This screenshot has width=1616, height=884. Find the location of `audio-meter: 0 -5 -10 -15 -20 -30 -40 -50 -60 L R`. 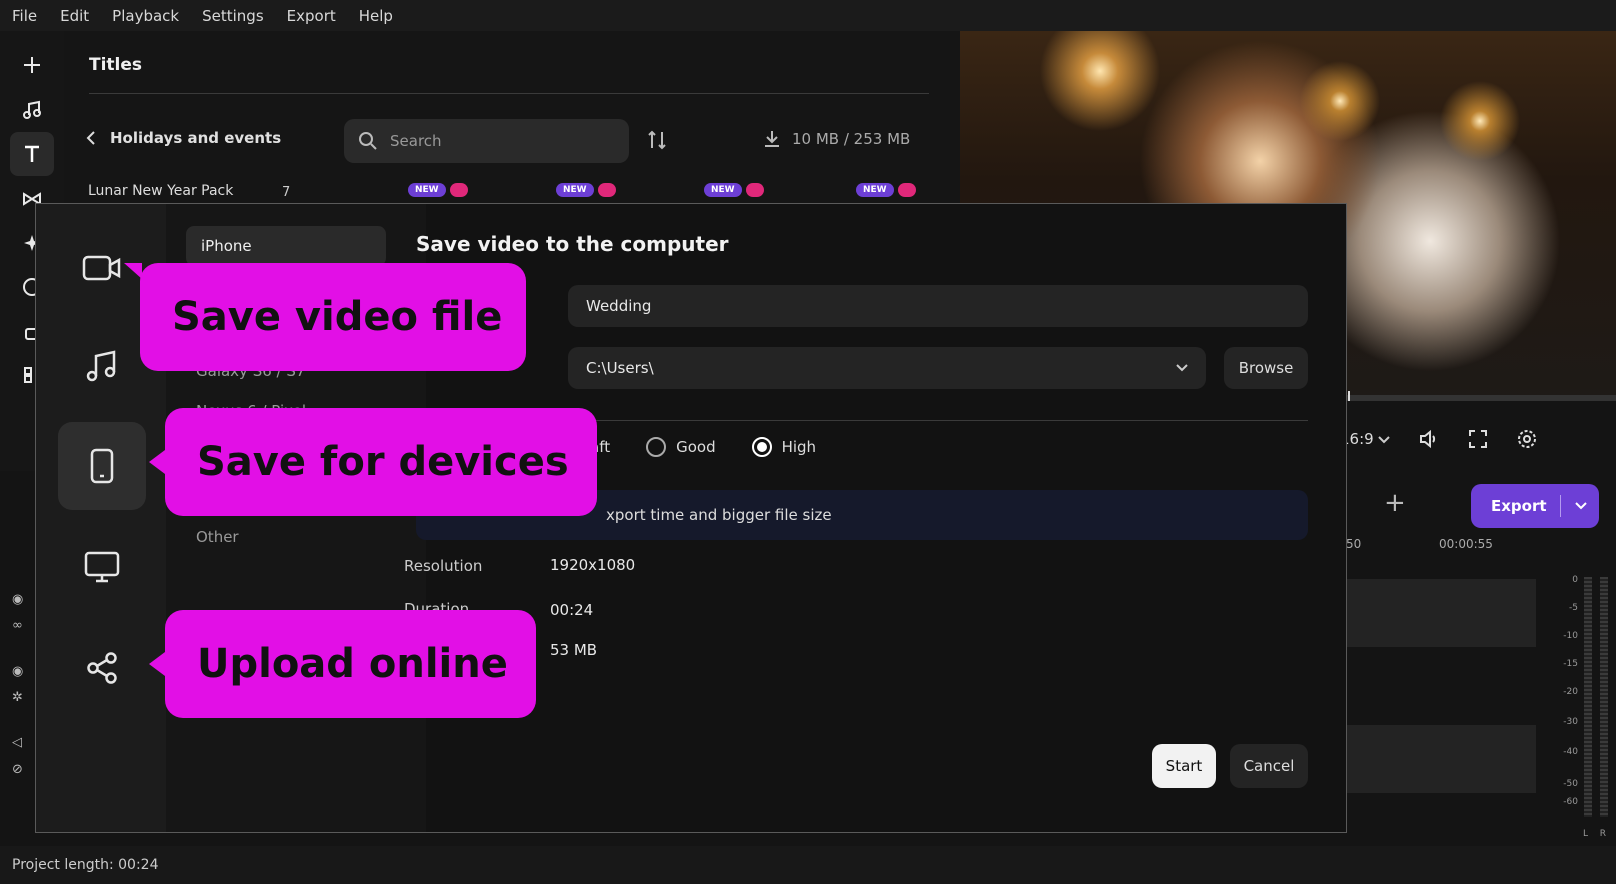

audio-meter: 0 -5 -10 -15 -20 -30 -40 -50 -60 L R is located at coordinates (1580, 710).